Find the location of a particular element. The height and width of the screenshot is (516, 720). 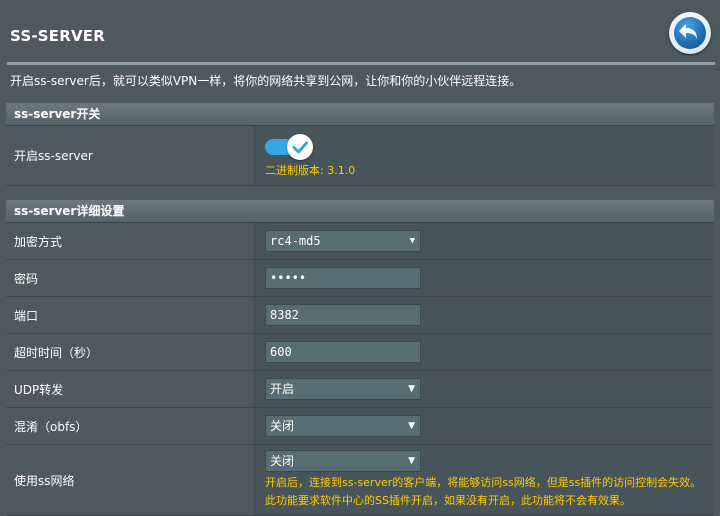

binary-version: 二进制版本: 3.1.0 is located at coordinates (310, 170).